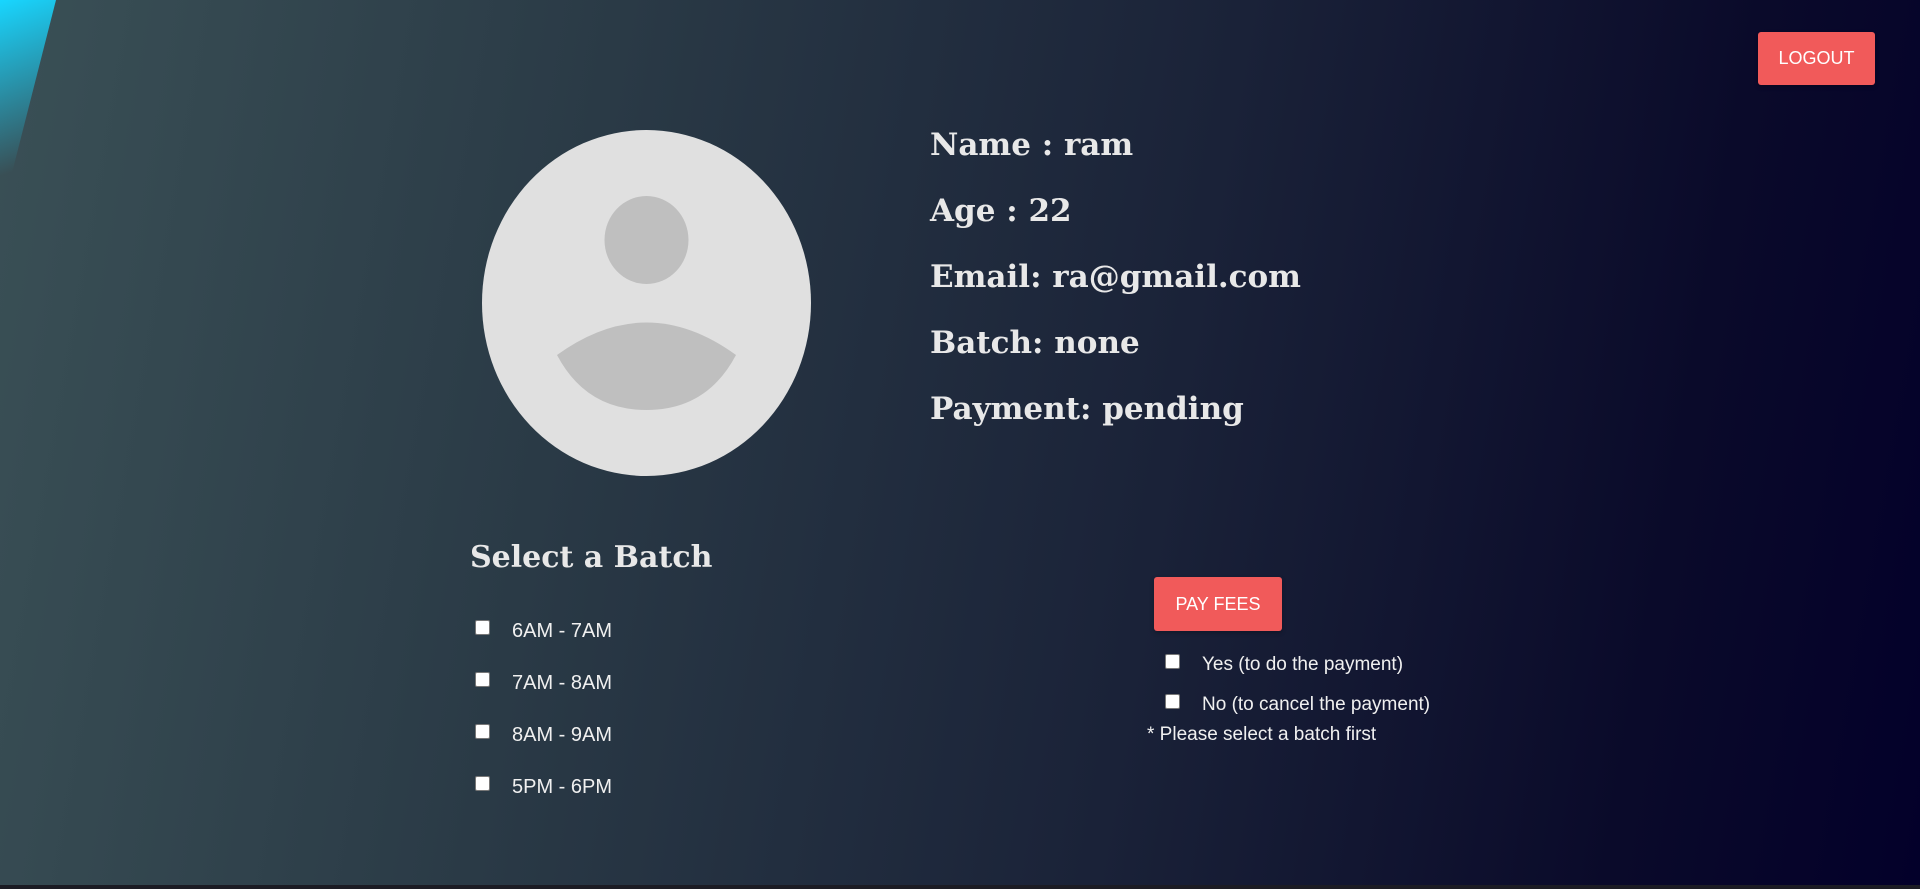 This screenshot has width=1920, height=889. I want to click on batch-option: 7AM - 8AM, so click(543, 683).